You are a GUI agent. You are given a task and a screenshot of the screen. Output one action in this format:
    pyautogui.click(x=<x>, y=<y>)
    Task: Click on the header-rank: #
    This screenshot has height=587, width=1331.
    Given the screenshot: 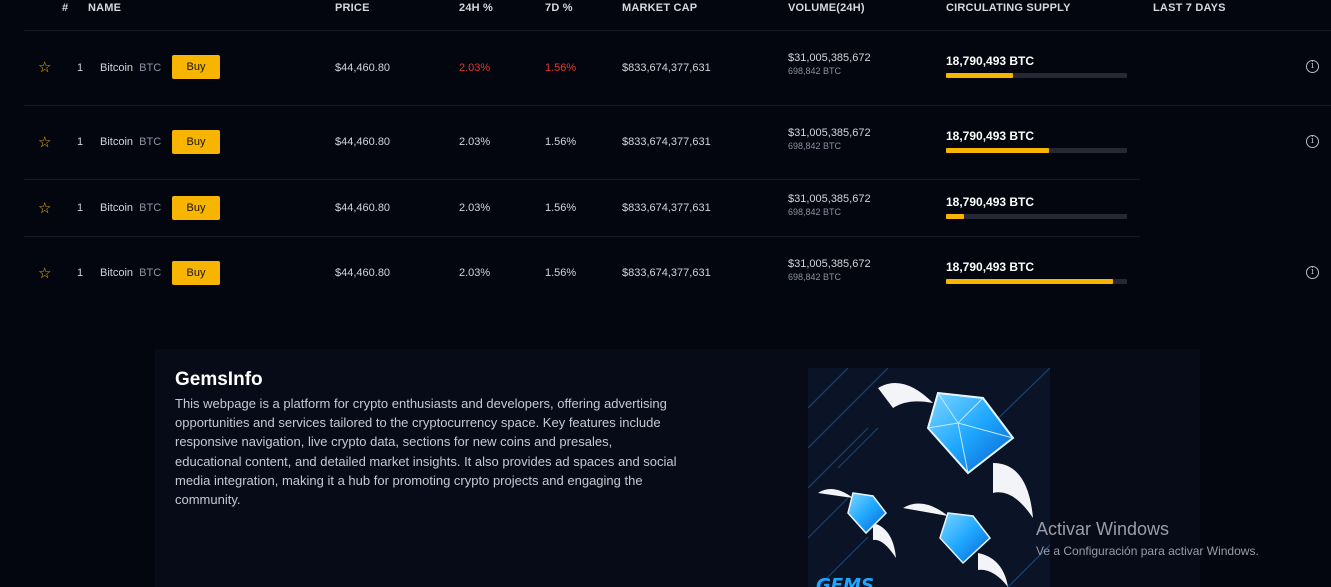 What is the action you would take?
    pyautogui.click(x=65, y=8)
    